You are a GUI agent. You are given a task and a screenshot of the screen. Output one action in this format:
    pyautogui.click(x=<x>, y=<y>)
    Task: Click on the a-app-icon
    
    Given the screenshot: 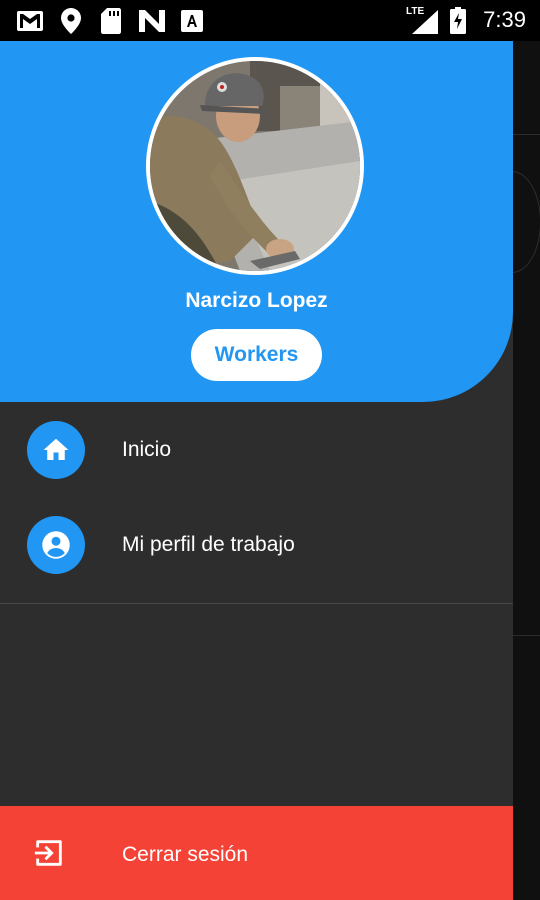 What is the action you would take?
    pyautogui.click(x=192, y=21)
    